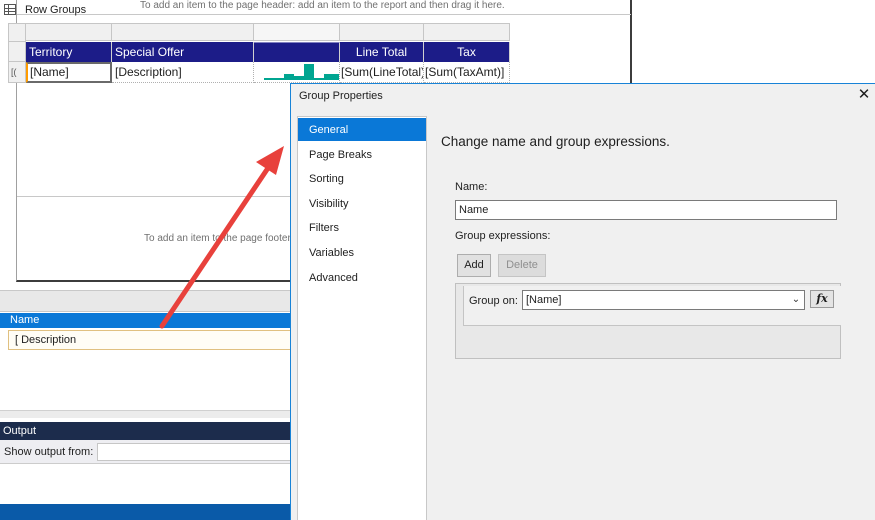 Image resolution: width=875 pixels, height=520 pixels. What do you see at coordinates (183, 72) in the screenshot?
I see `data-cell-description: [Description]` at bounding box center [183, 72].